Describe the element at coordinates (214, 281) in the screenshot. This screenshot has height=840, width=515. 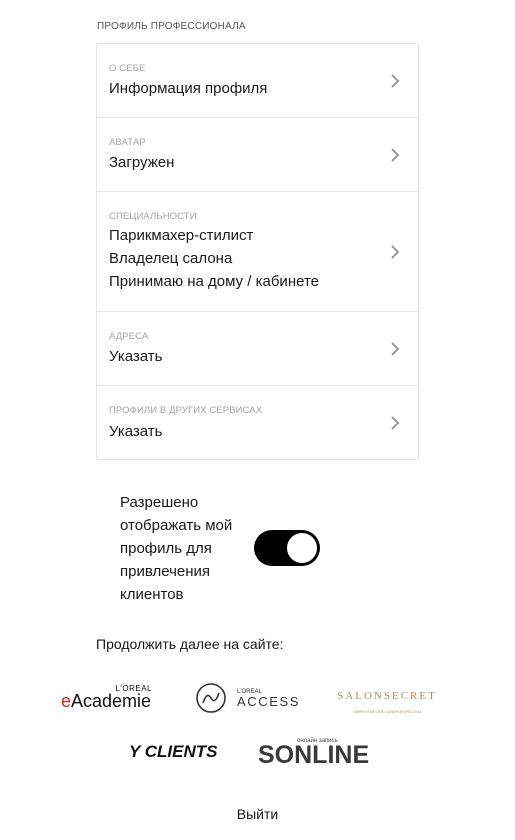
I see `row-value: Принимаю на дому / кабинете` at that location.